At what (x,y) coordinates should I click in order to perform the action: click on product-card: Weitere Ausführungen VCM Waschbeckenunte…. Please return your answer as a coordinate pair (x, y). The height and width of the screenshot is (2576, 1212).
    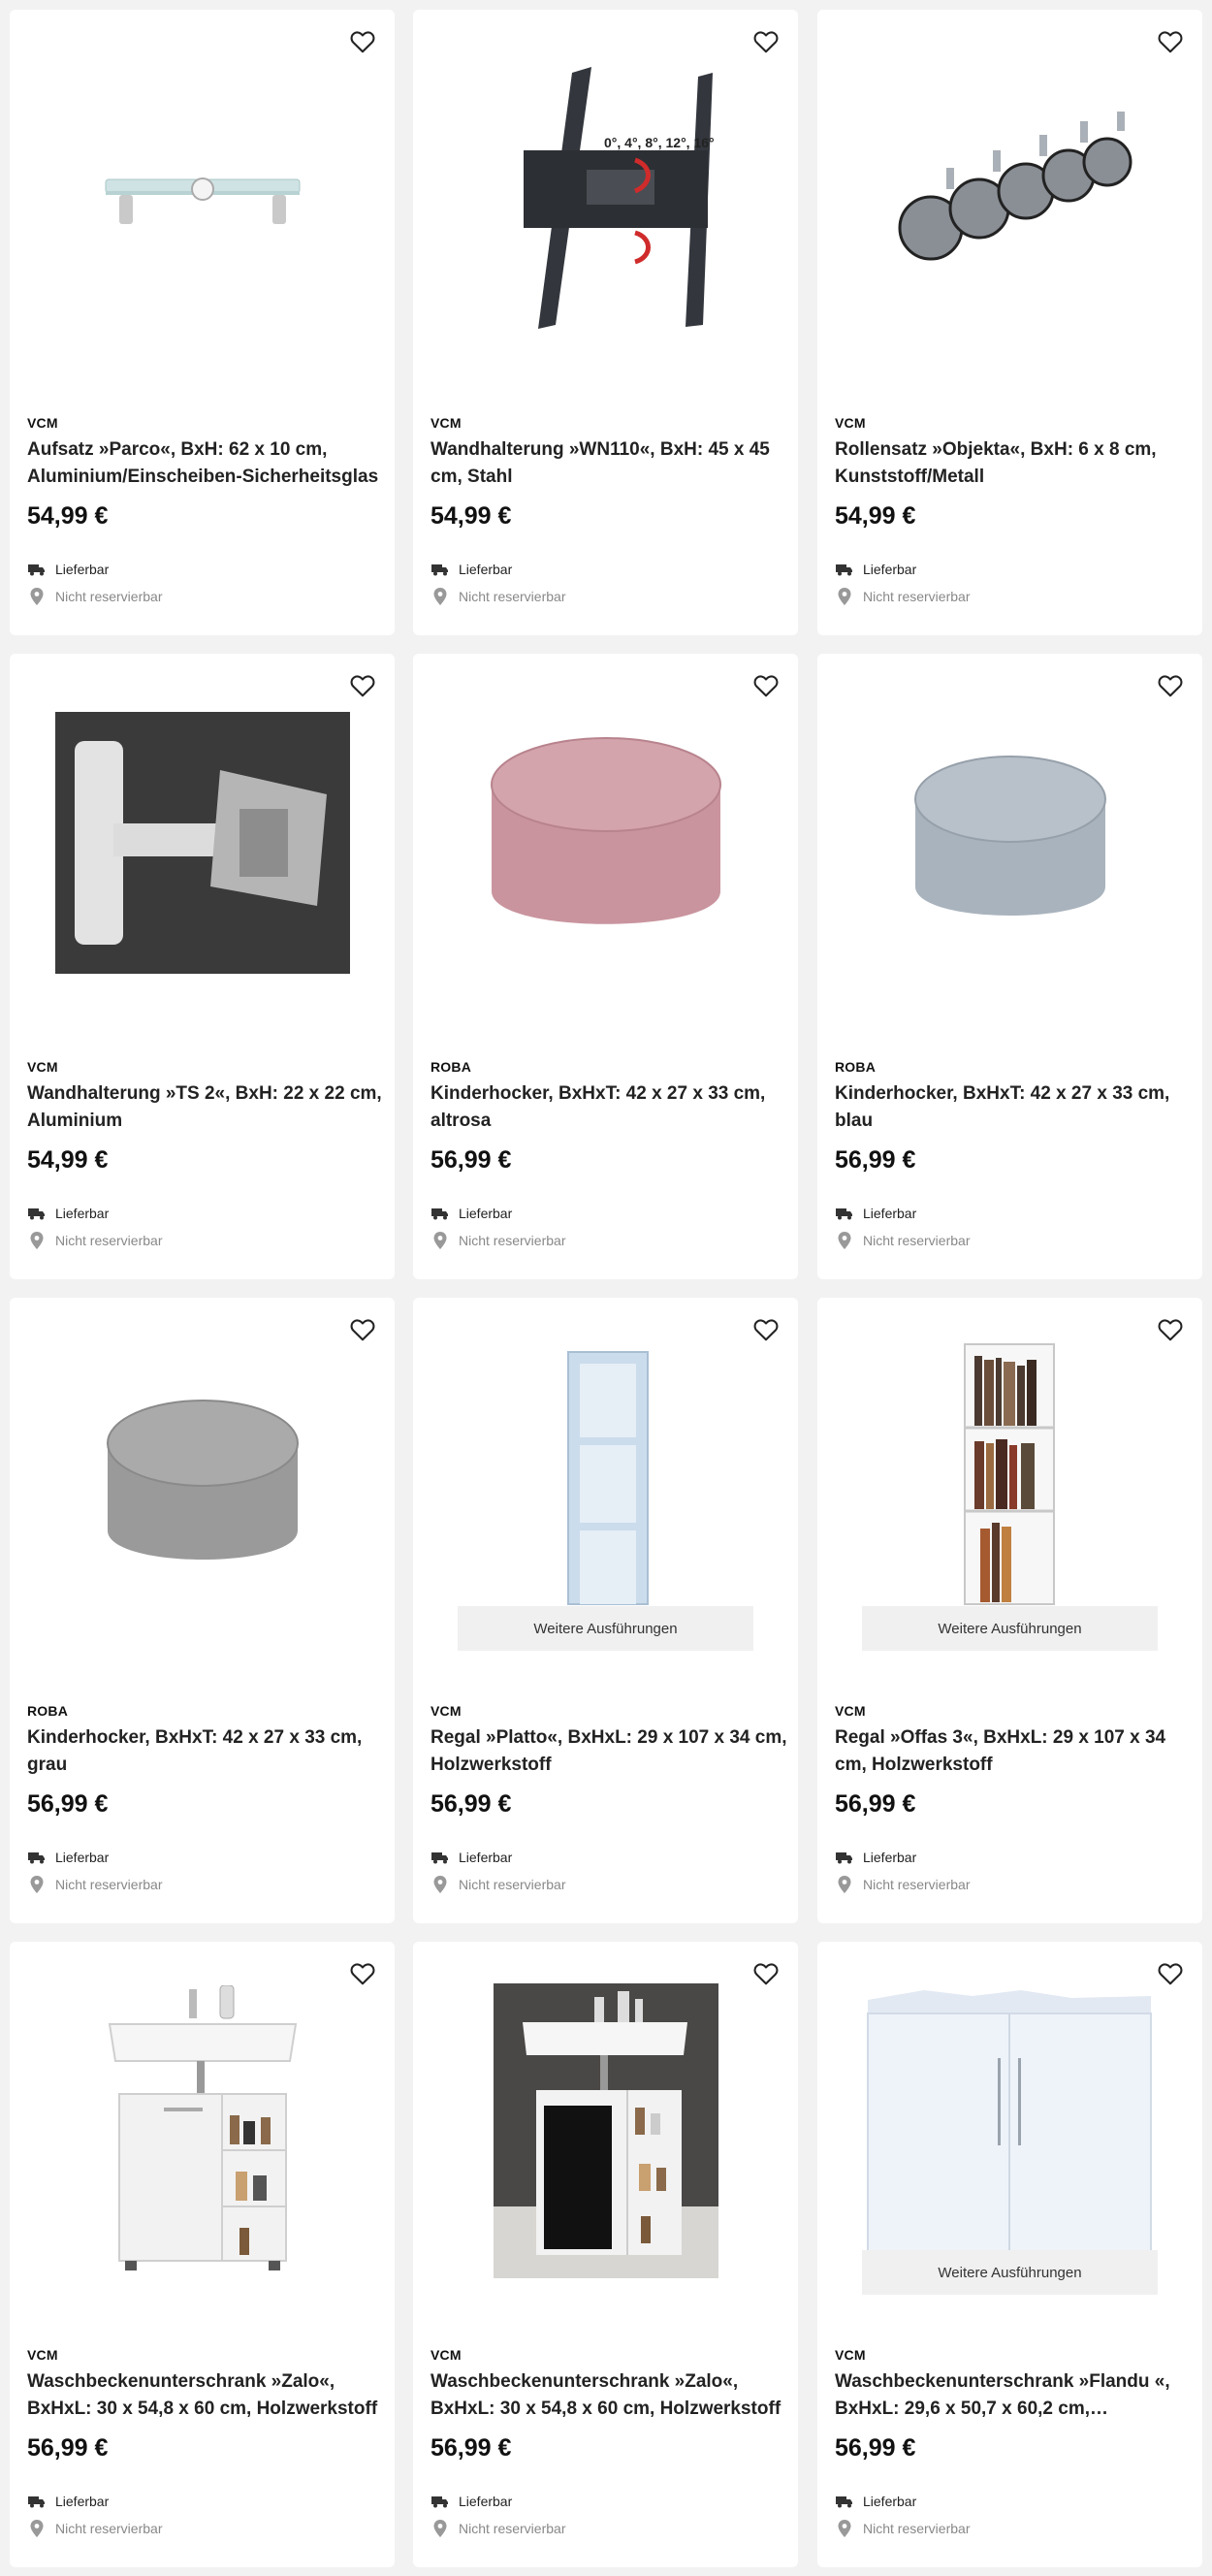
    Looking at the image, I should click on (1010, 2254).